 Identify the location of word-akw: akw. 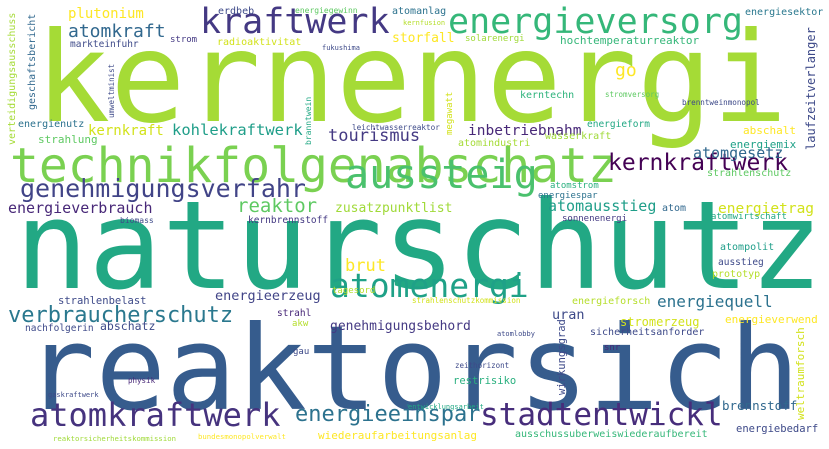
(300, 323).